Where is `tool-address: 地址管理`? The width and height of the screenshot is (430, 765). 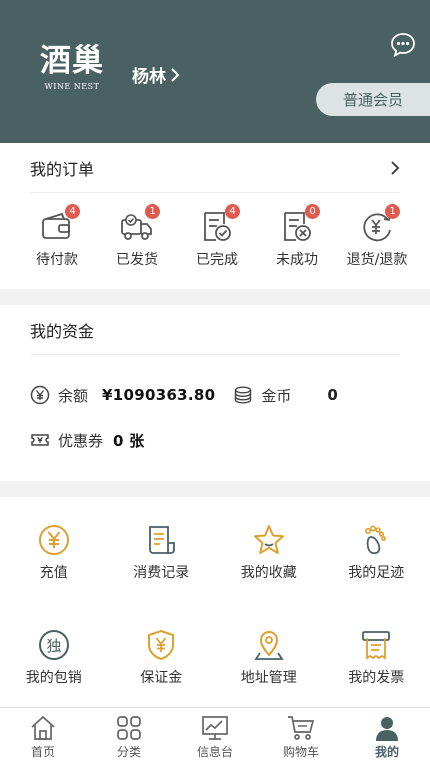
tool-address: 地址管理 is located at coordinates (269, 654).